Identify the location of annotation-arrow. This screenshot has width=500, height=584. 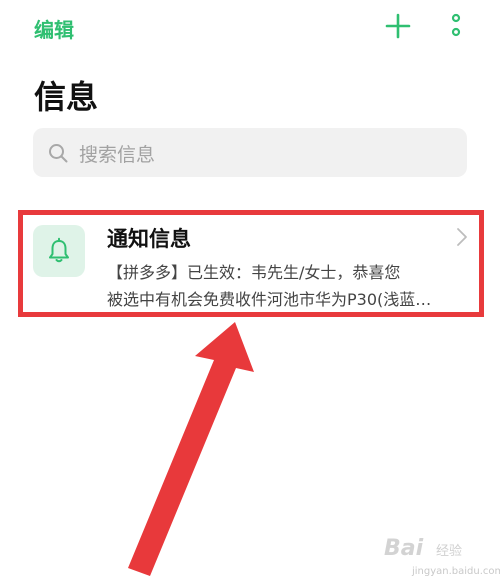
(191, 449).